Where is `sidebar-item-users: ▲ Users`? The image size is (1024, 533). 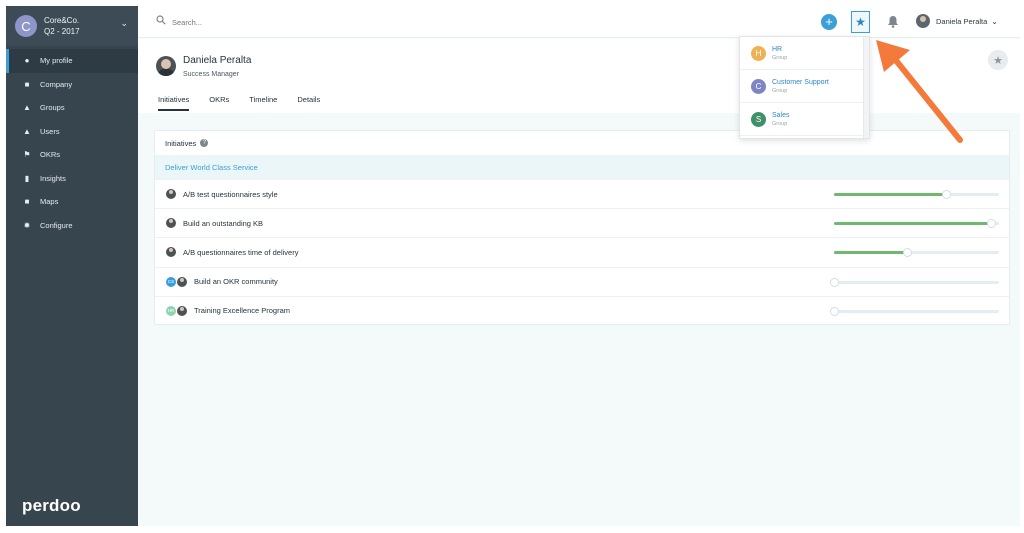 sidebar-item-users: ▲ Users is located at coordinates (72, 132).